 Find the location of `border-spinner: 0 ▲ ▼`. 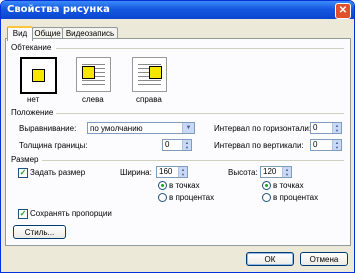

border-spinner: 0 ▲ ▼ is located at coordinates (177, 145).